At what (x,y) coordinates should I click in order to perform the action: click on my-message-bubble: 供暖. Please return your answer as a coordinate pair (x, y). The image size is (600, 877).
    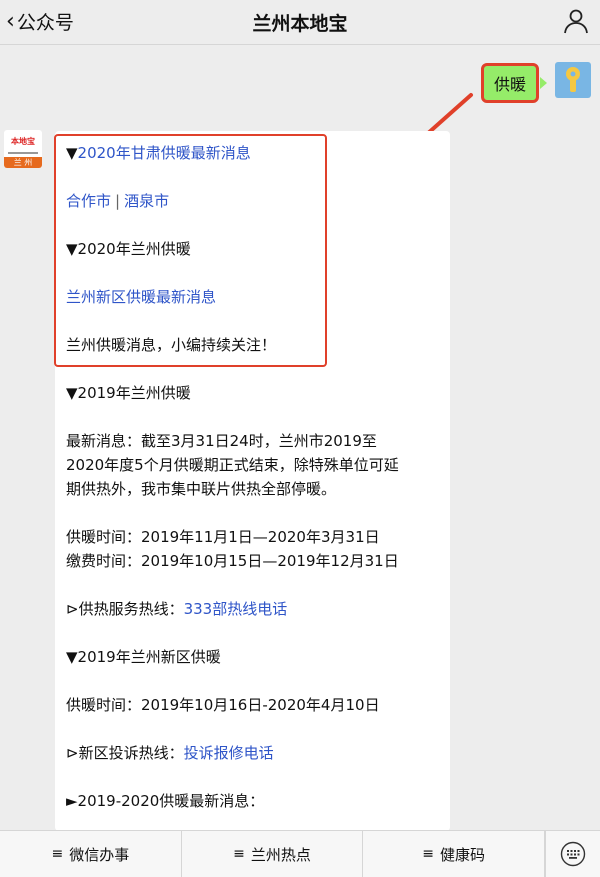
    Looking at the image, I should click on (510, 83).